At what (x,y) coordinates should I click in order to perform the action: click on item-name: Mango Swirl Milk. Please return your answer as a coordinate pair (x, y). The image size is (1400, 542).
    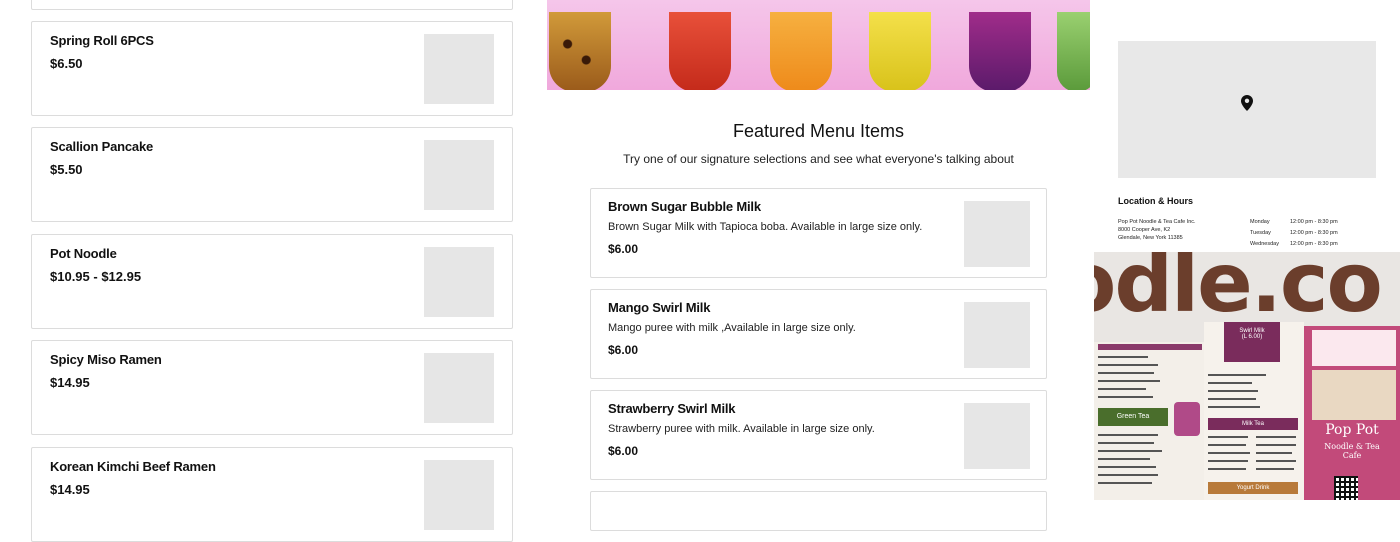
    Looking at the image, I should click on (659, 307).